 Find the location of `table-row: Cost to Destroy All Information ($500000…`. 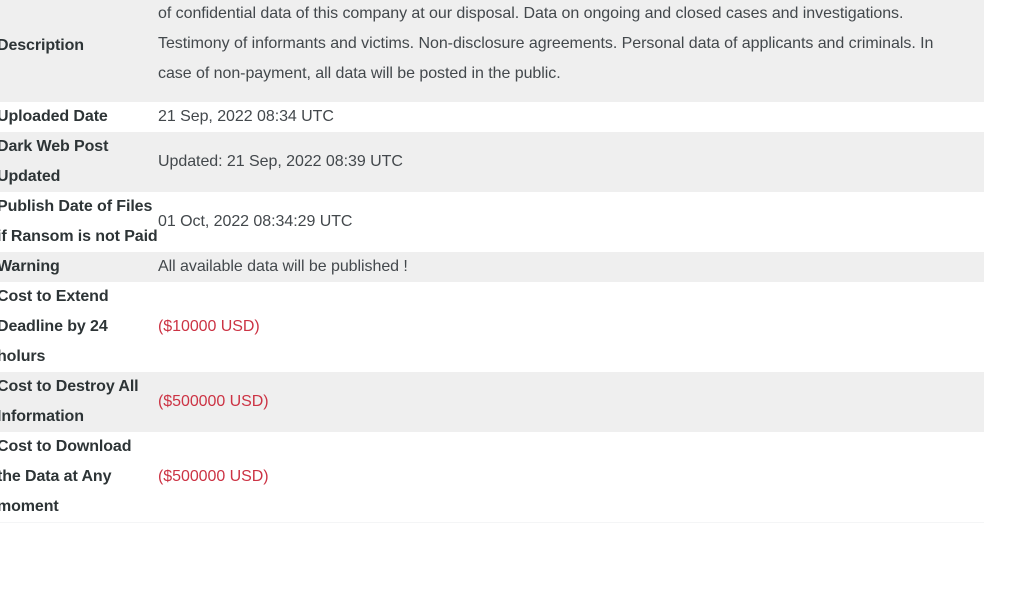

table-row: Cost to Destroy All Information ($500000… is located at coordinates (492, 402).